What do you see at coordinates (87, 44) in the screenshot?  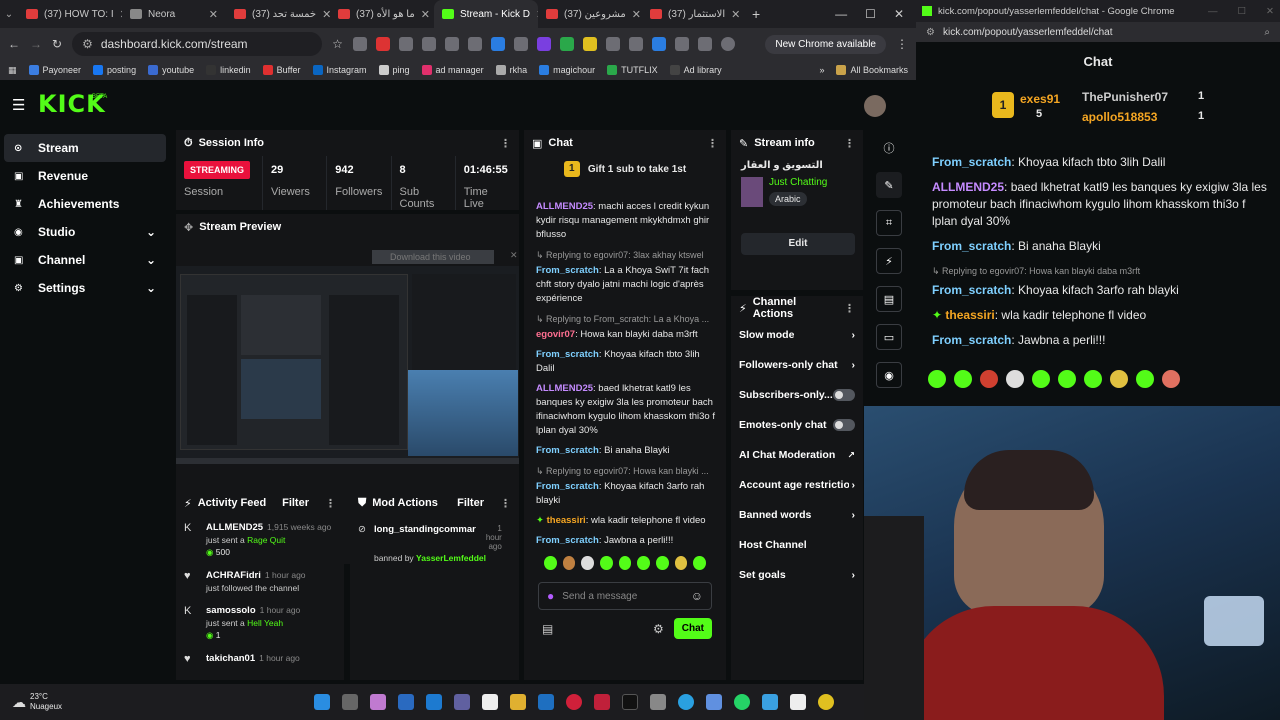 I see `site-info-icon: ⚙` at bounding box center [87, 44].